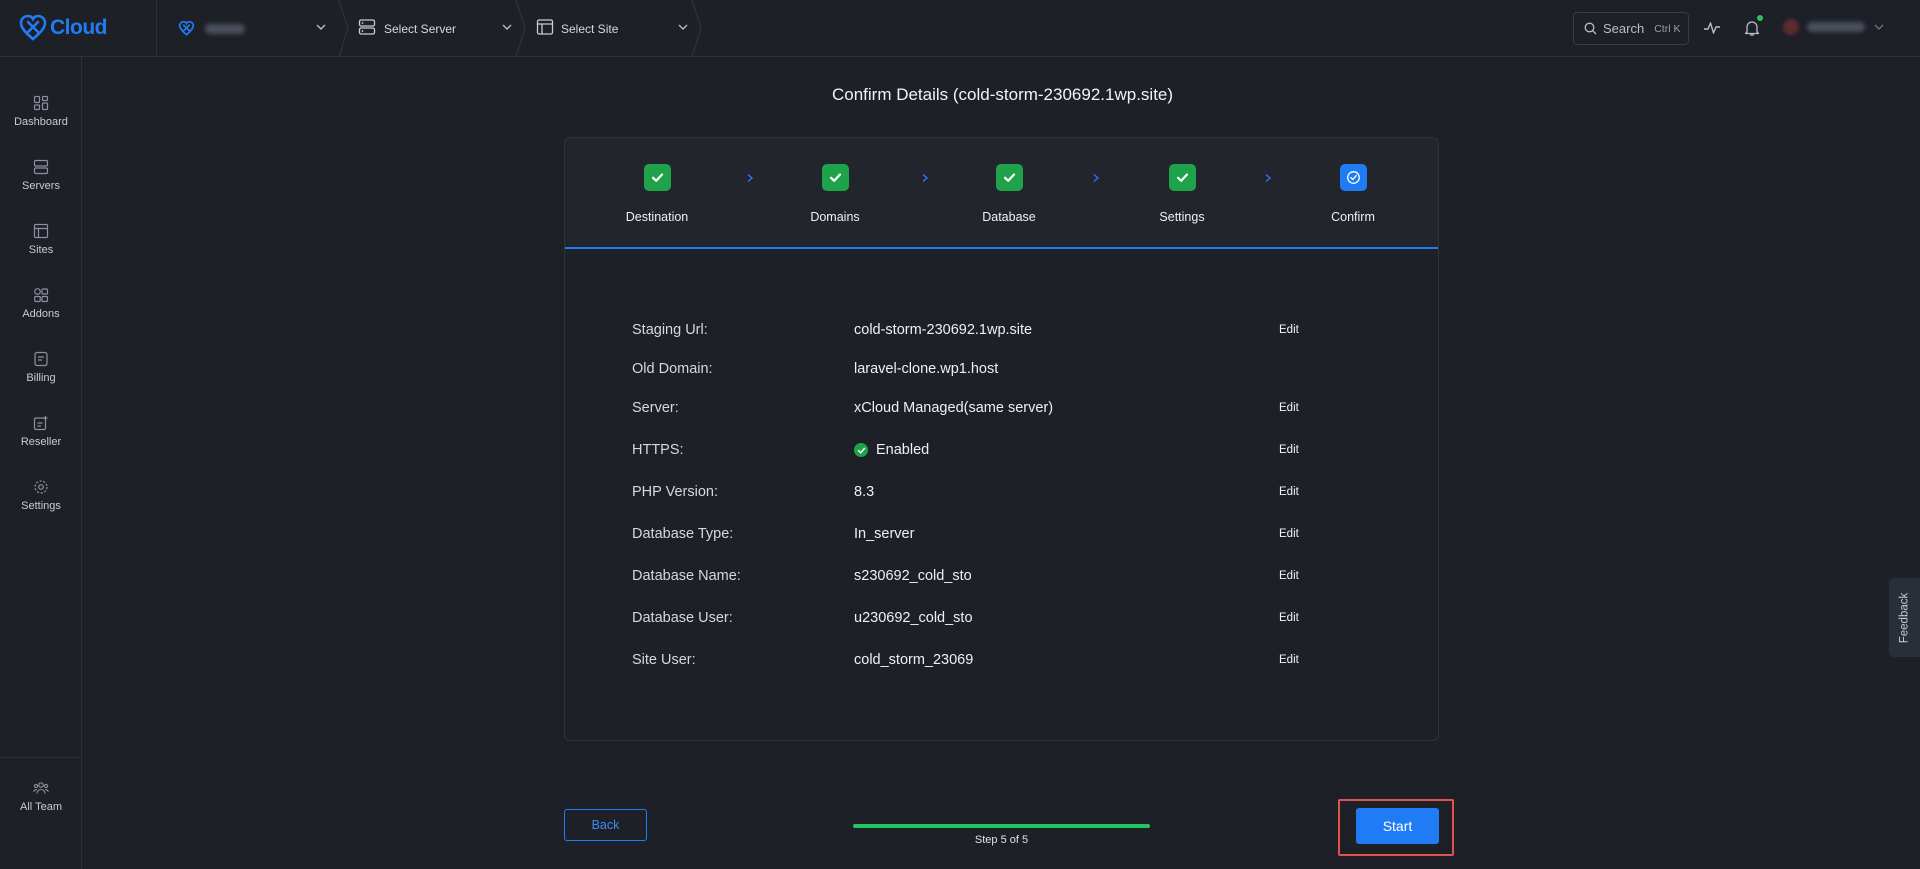 The image size is (1920, 869). What do you see at coordinates (33, 27) in the screenshot?
I see `logo-mark-icon` at bounding box center [33, 27].